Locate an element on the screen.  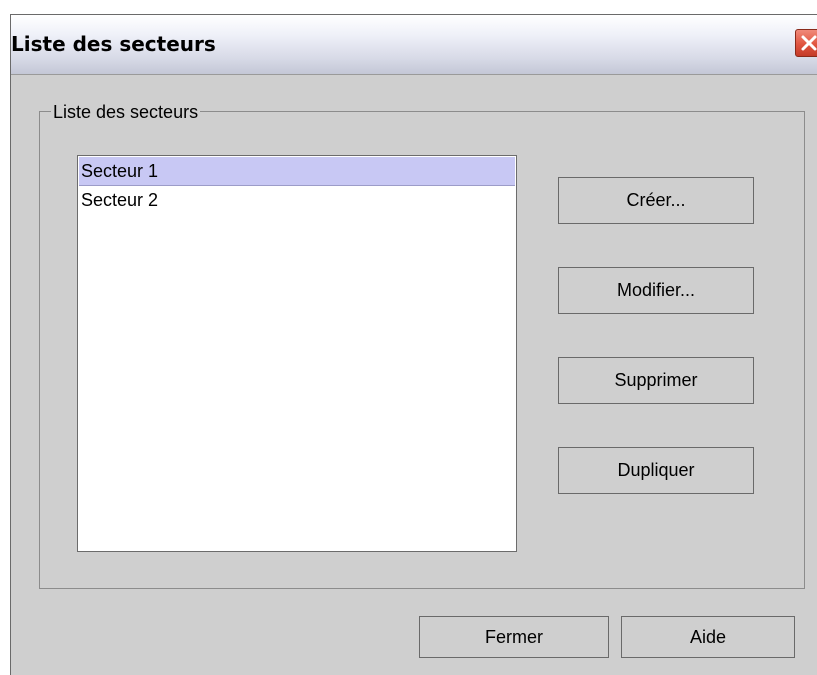
title-bar: Liste des secteurs is located at coordinates (414, 45).